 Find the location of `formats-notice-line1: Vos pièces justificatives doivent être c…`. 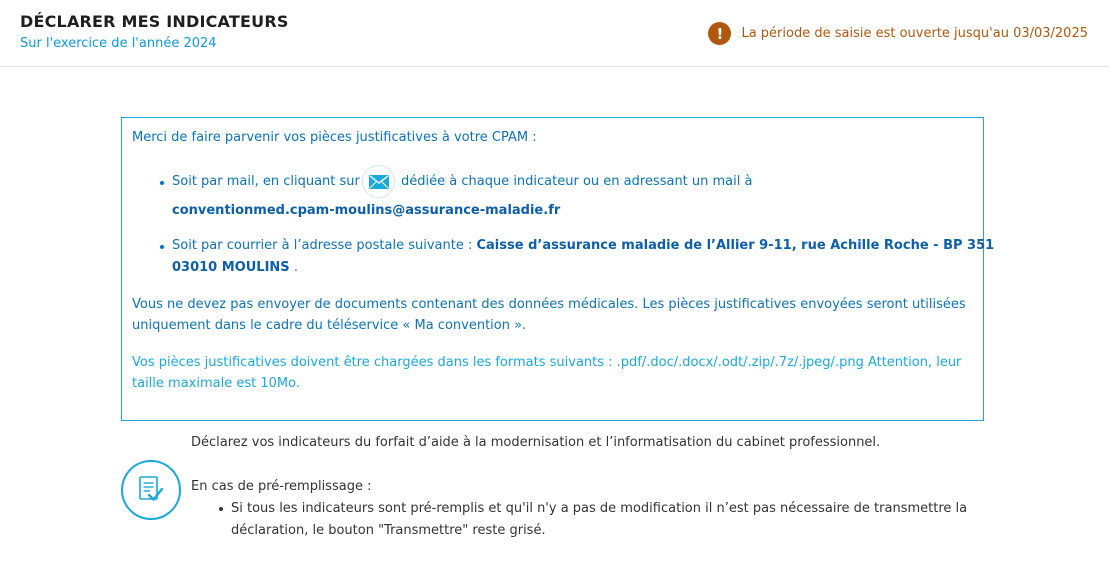

formats-notice-line1: Vos pièces justificatives doivent être c… is located at coordinates (547, 362).